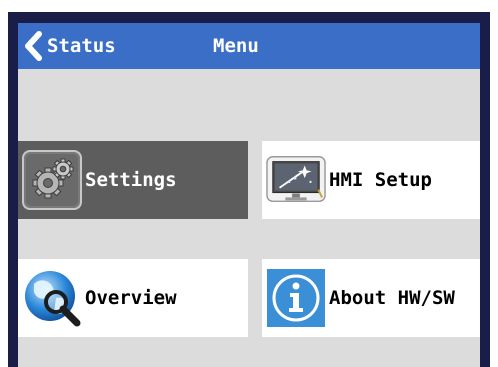 The height and width of the screenshot is (367, 498). I want to click on settings-tile-label: Settings, so click(131, 180).